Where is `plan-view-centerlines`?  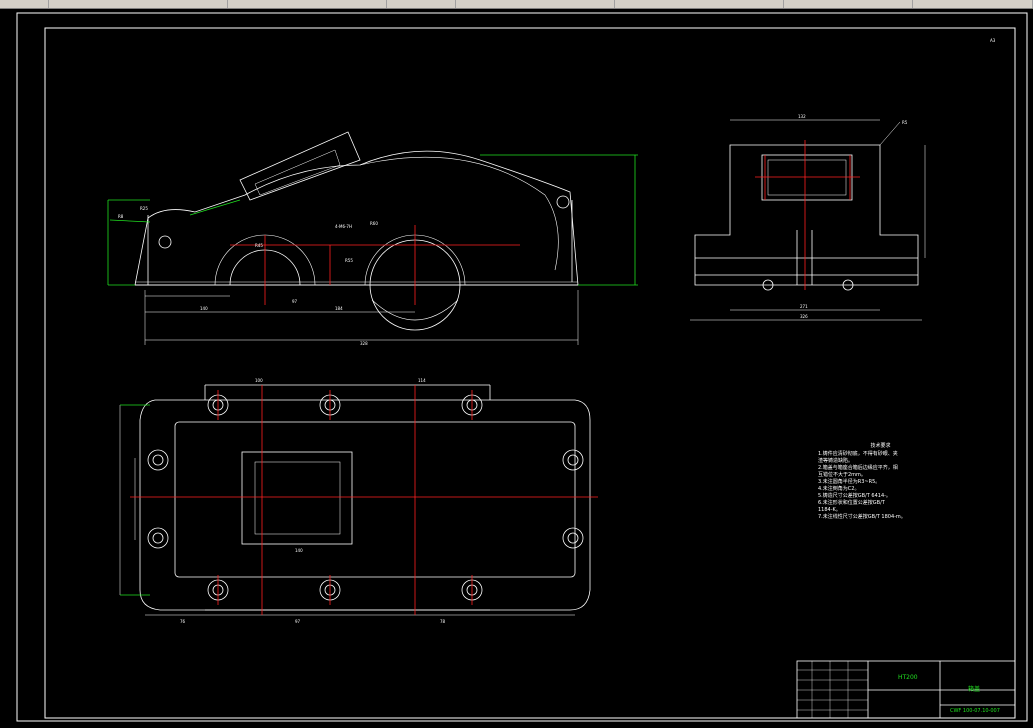 plan-view-centerlines is located at coordinates (364, 500).